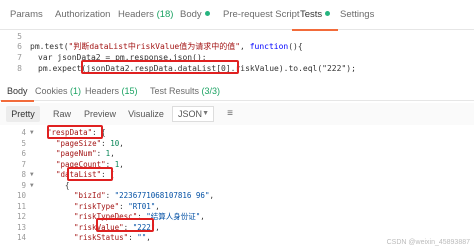 This screenshot has height=248, width=474. What do you see at coordinates (165, 14) in the screenshot?
I see `headers-count: (18)` at bounding box center [165, 14].